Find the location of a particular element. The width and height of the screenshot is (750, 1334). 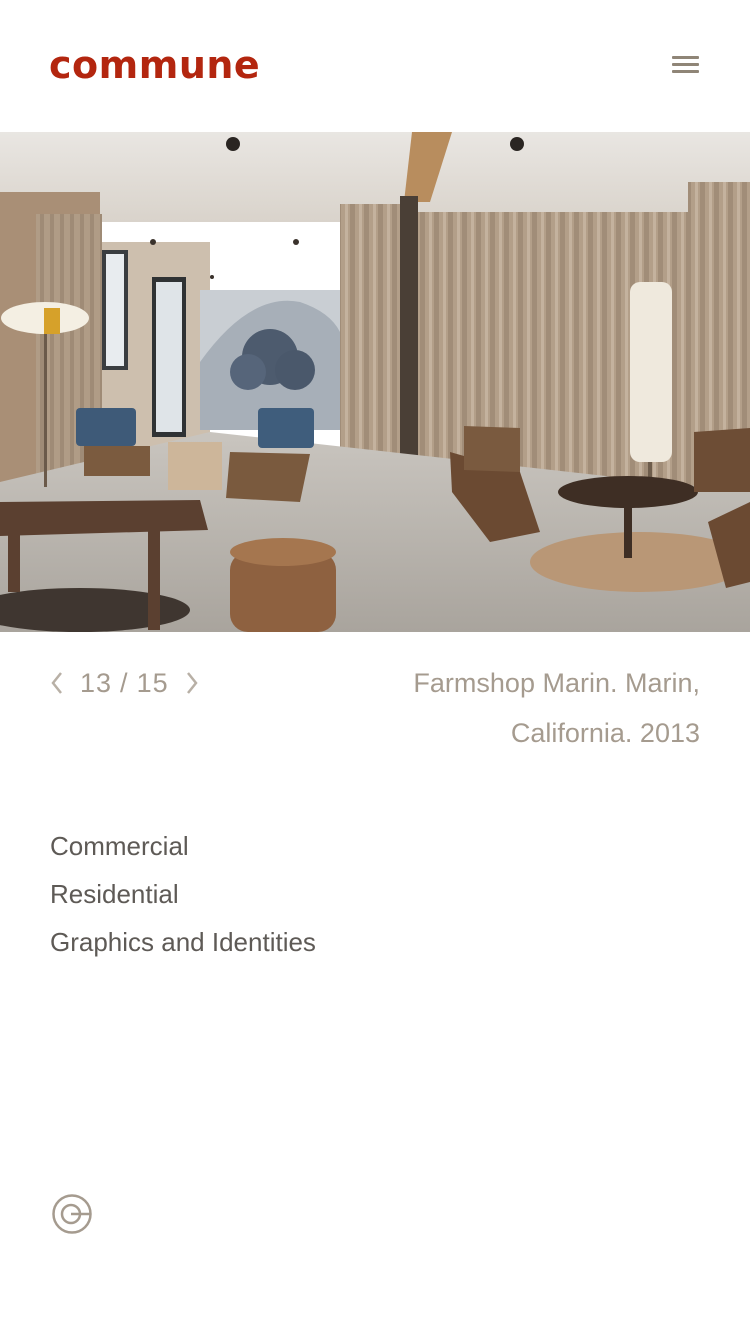

caption-line-1: Farmshop Marin. Marin, is located at coordinates (556, 683).